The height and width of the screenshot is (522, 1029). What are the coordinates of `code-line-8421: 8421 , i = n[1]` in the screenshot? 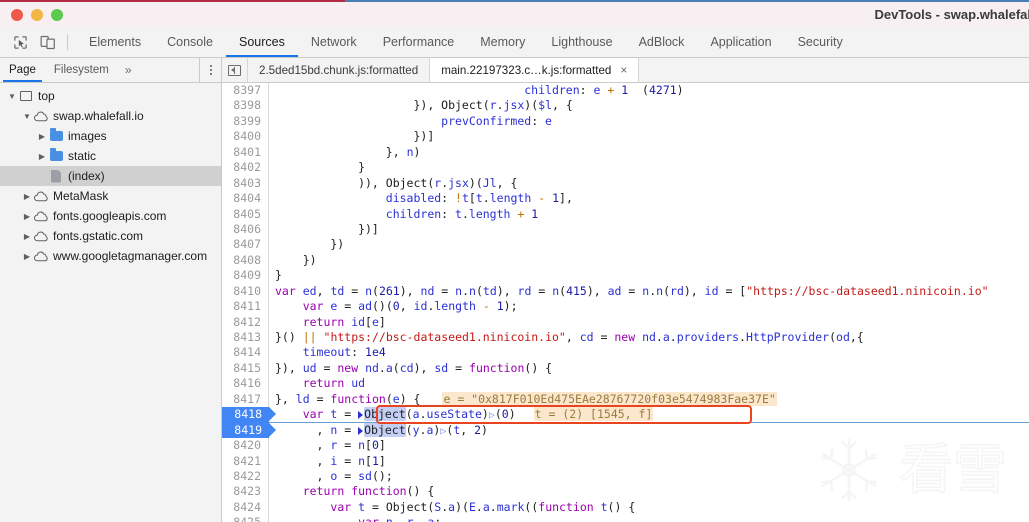 It's located at (625, 461).